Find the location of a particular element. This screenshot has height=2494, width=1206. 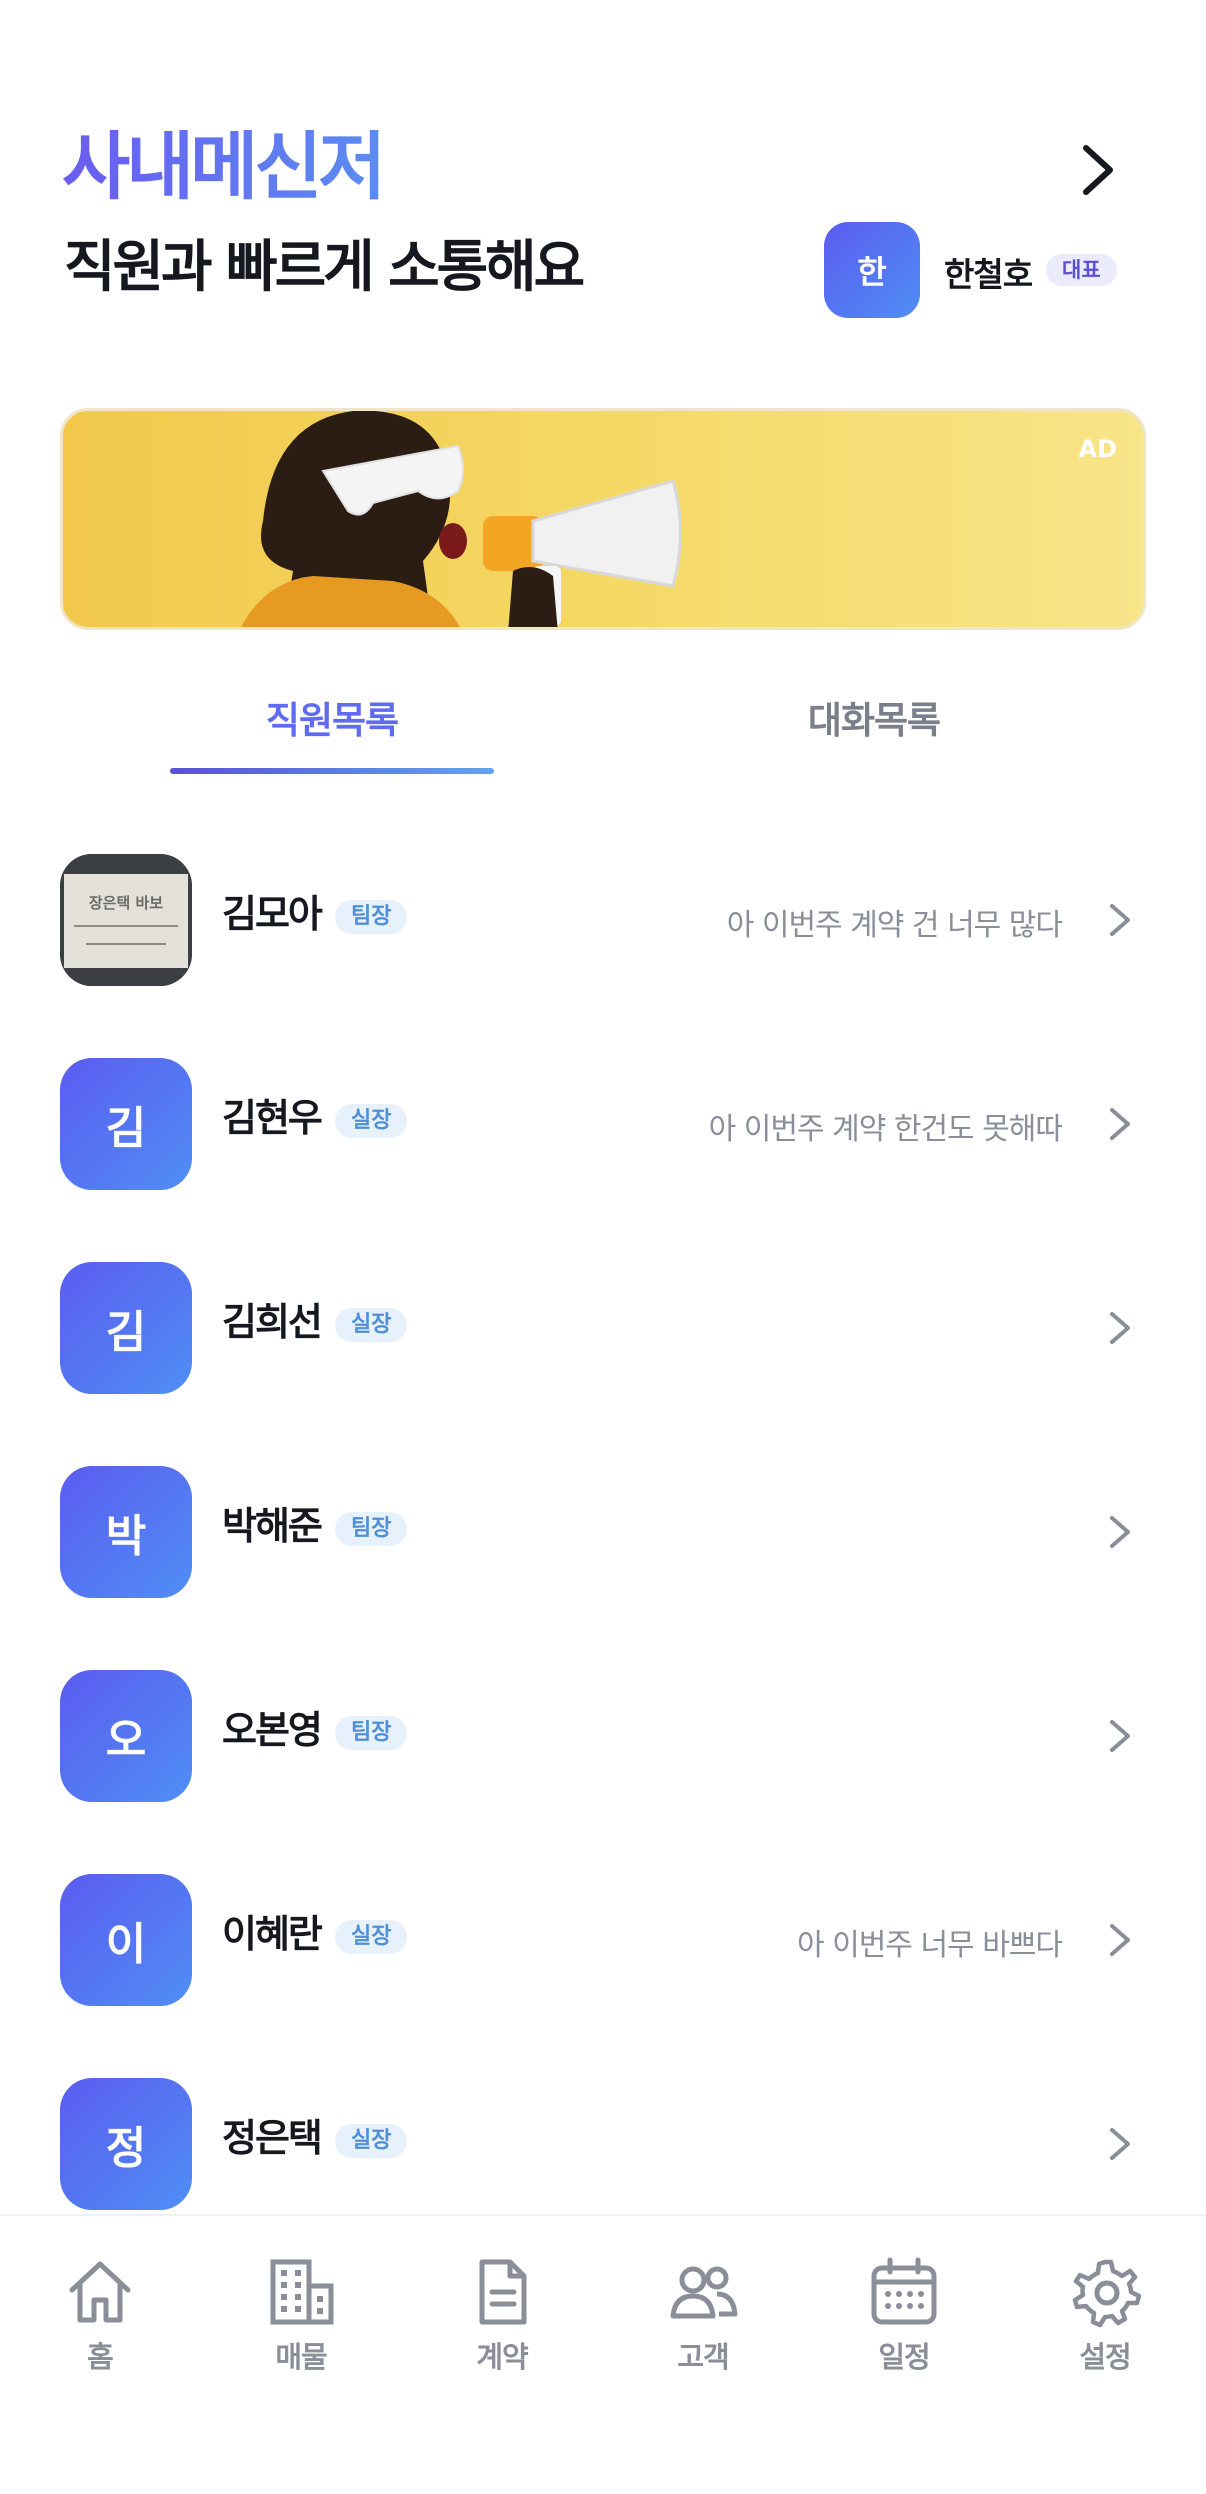

list-item: 김 김현우 실장 아 이번주 계약 한건도 못해따 is located at coordinates (603, 1117).